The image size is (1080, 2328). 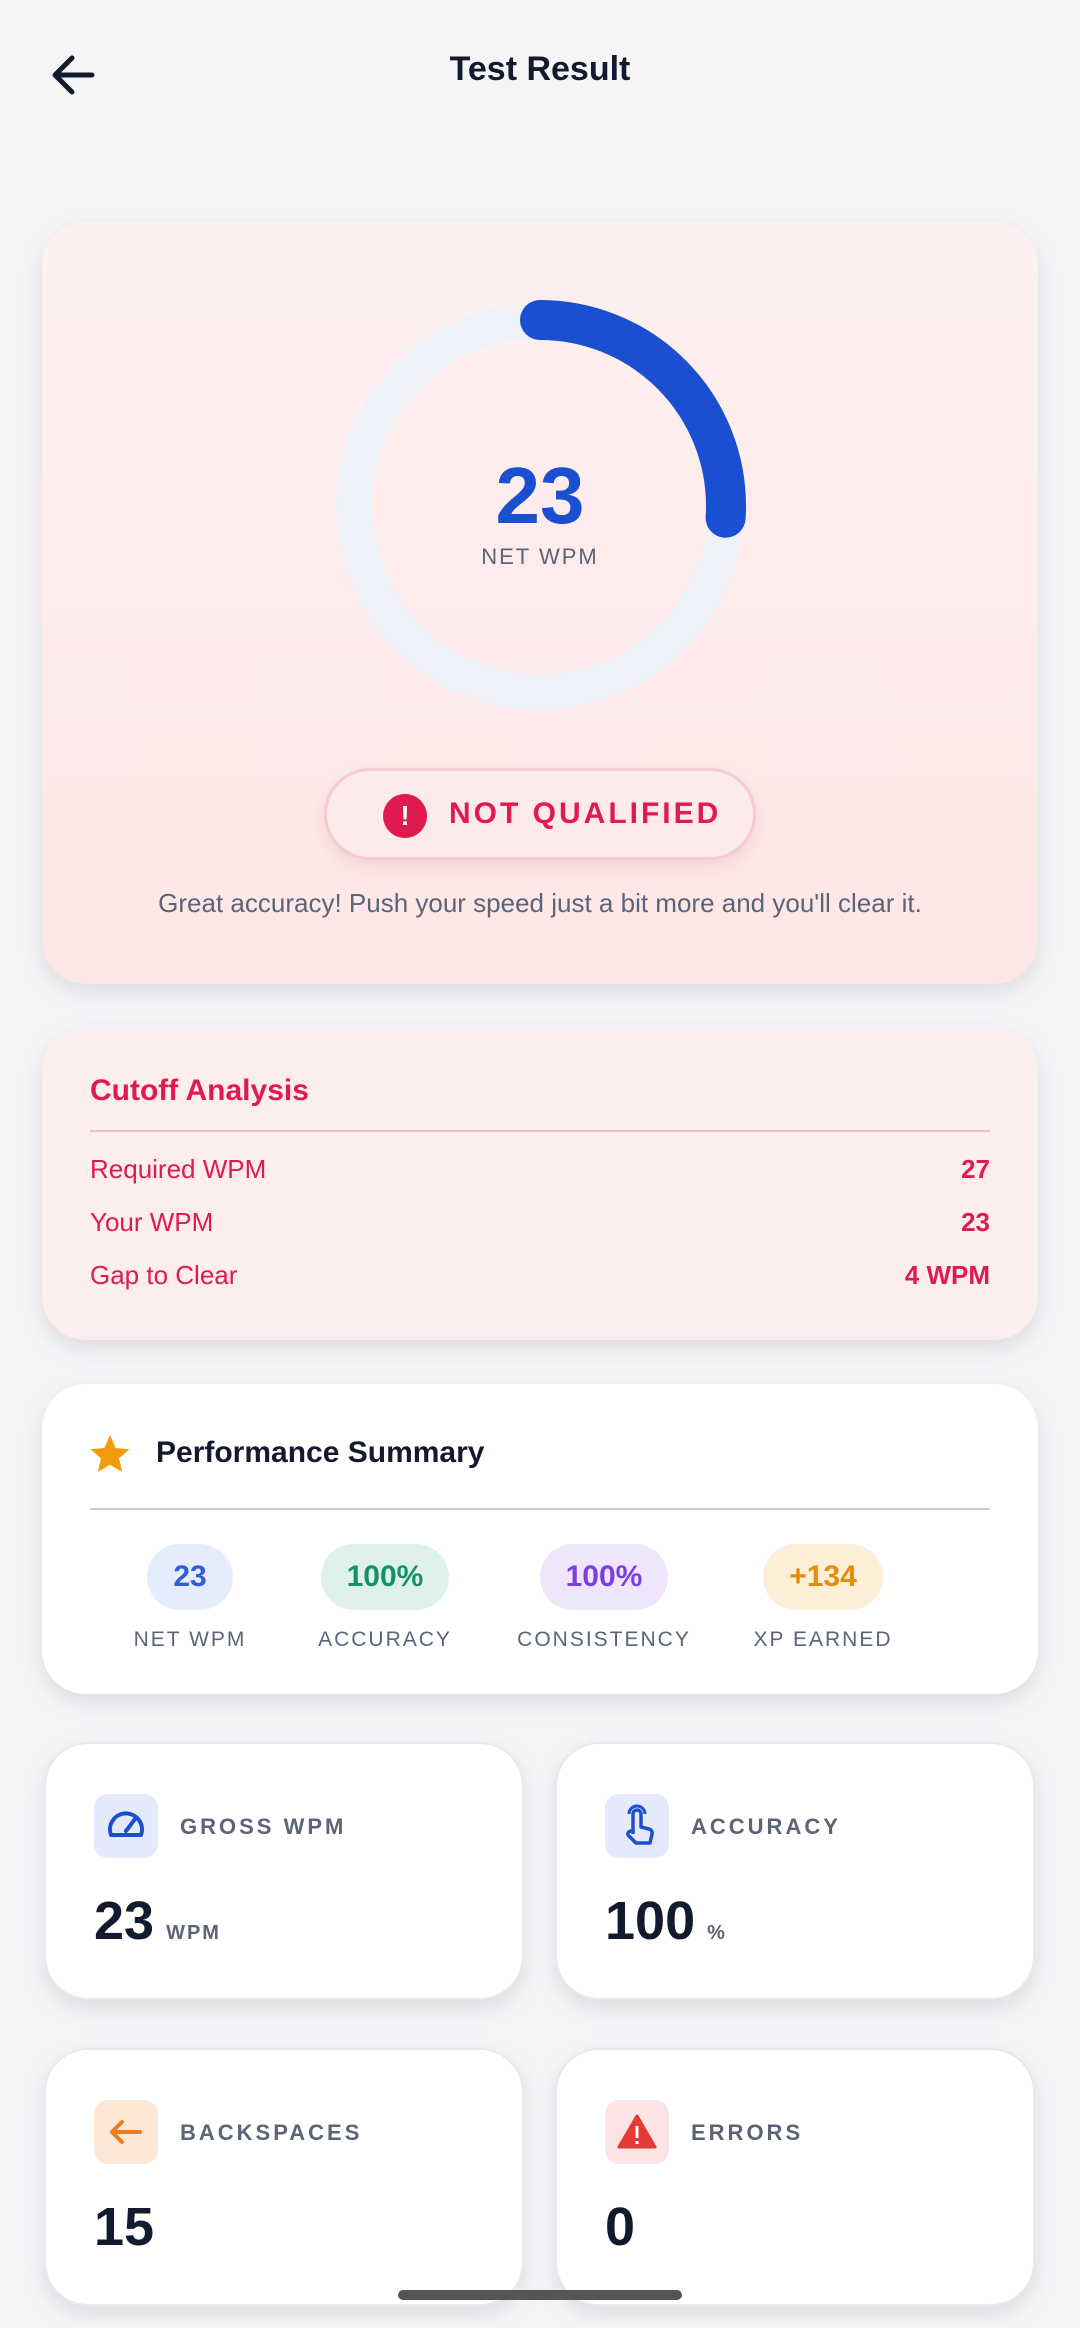 I want to click on tile-accuracy: ACCURACY 100%, so click(x=795, y=1871).